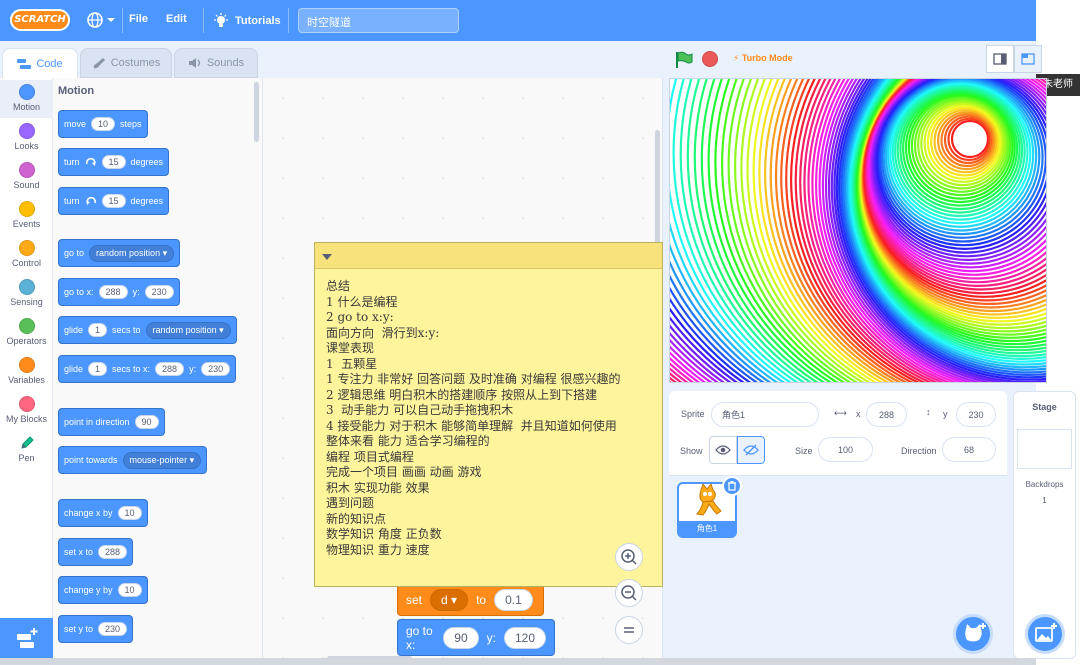 This screenshot has width=1080, height=665. I want to click on change-x-block: change x by 10, so click(103, 513).